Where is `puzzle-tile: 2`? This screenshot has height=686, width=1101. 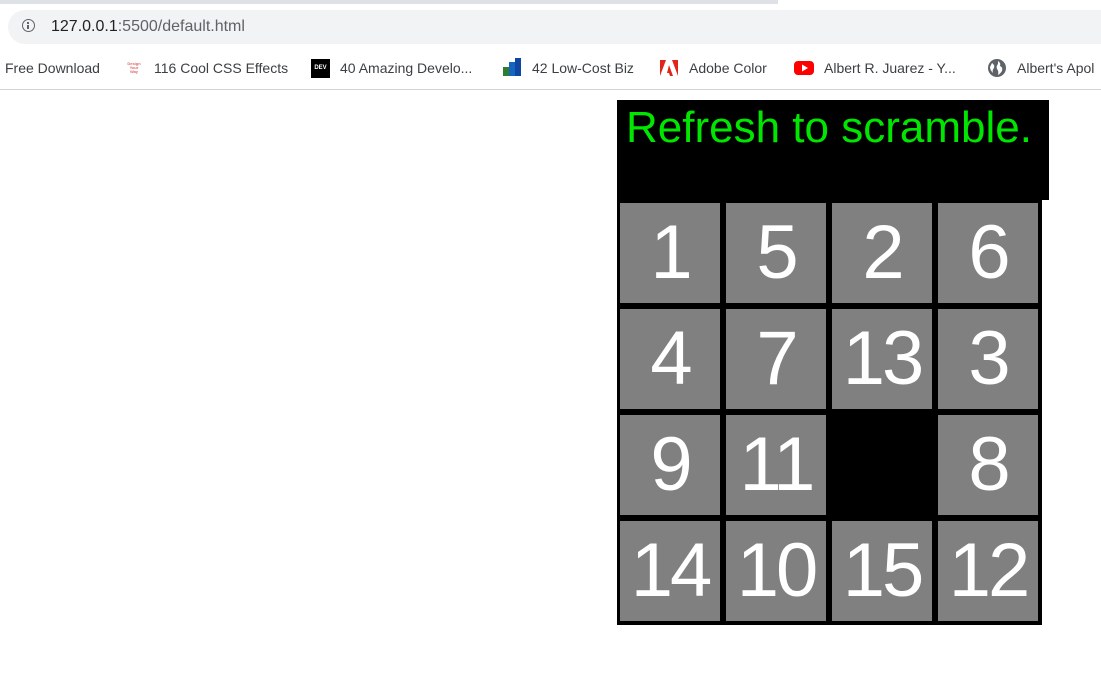 puzzle-tile: 2 is located at coordinates (882, 253).